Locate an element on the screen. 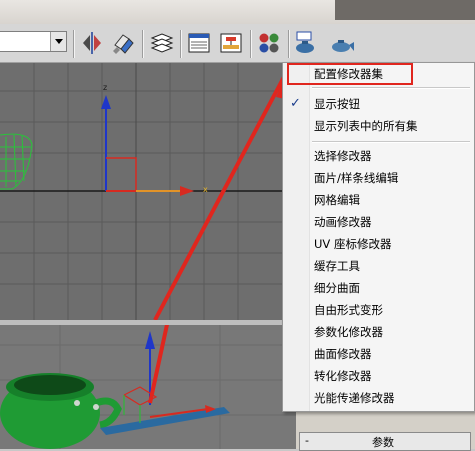  menu-item-label: 面片/样条线编辑 is located at coordinates (356, 178).